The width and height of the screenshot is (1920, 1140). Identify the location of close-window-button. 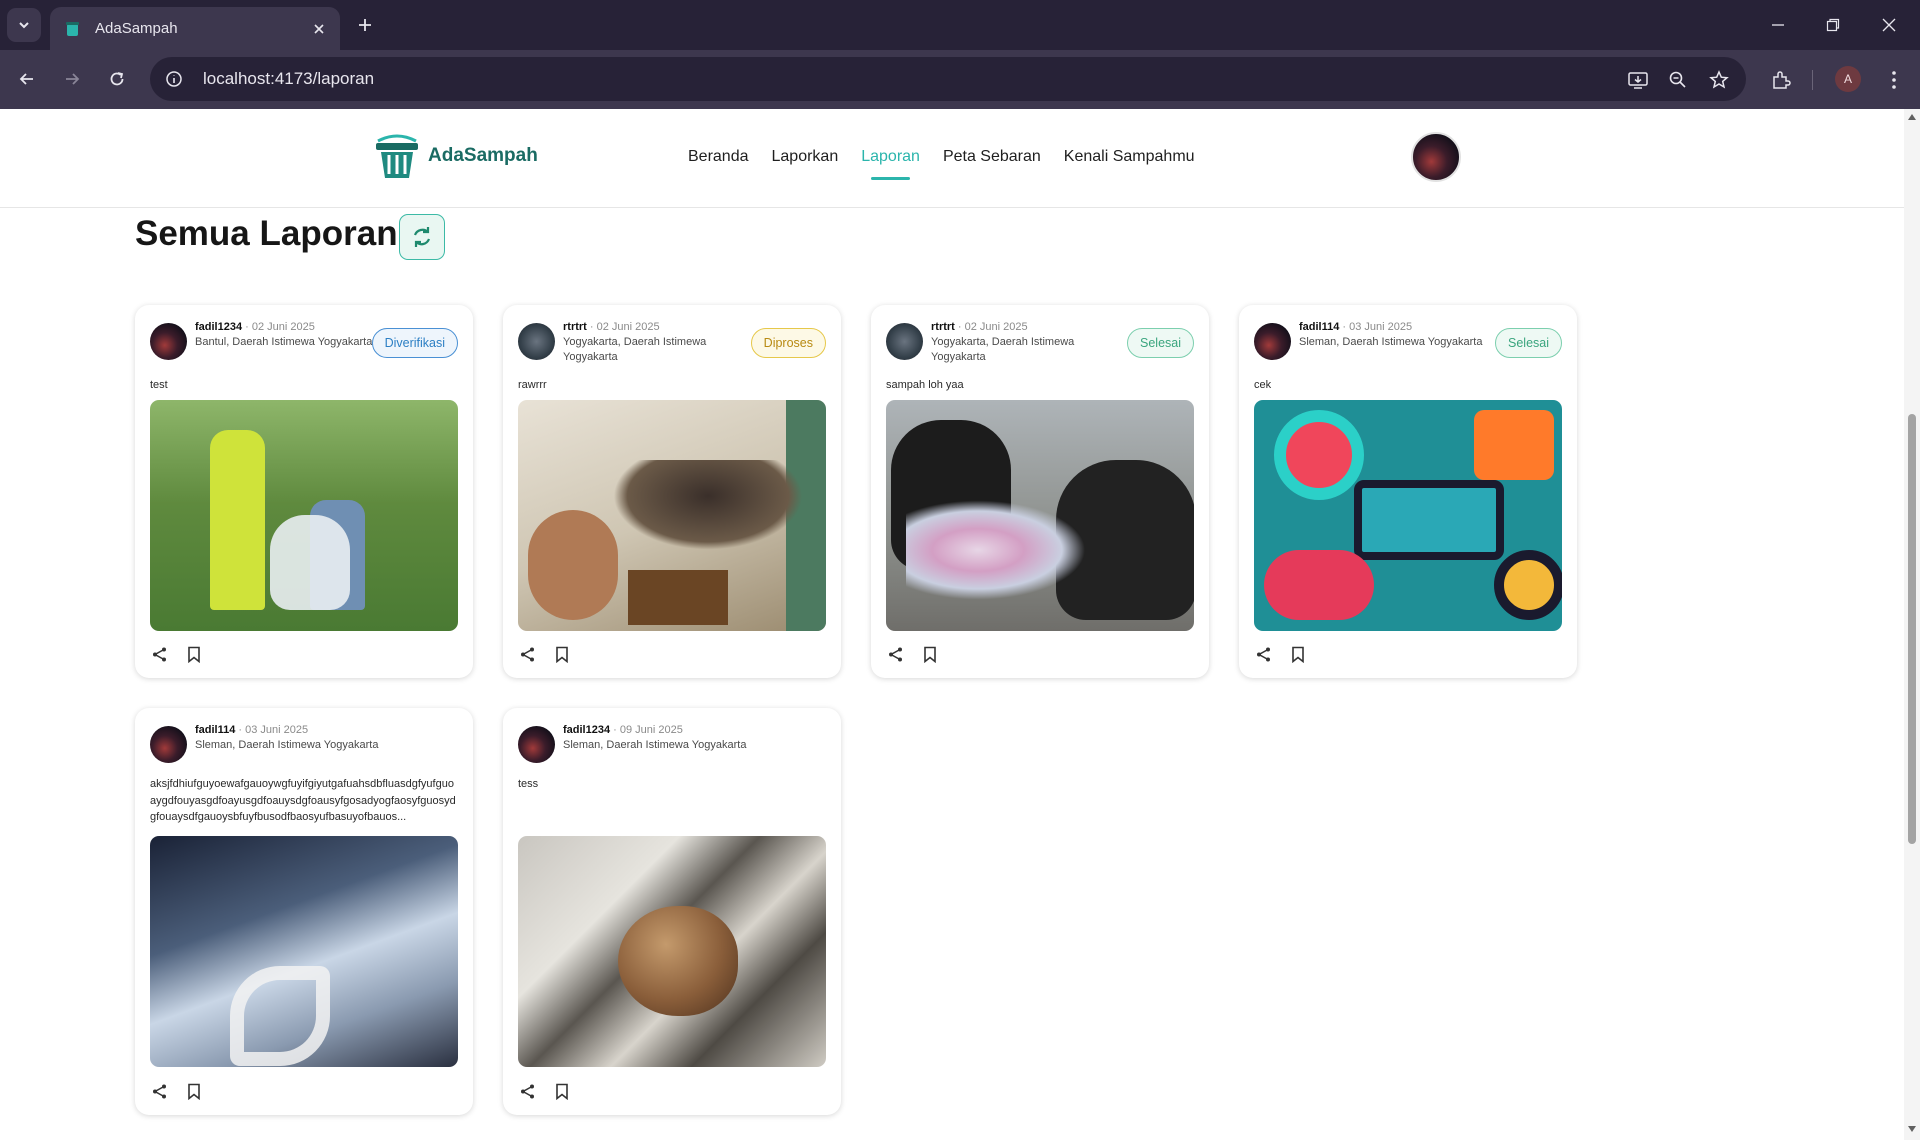
(1889, 25).